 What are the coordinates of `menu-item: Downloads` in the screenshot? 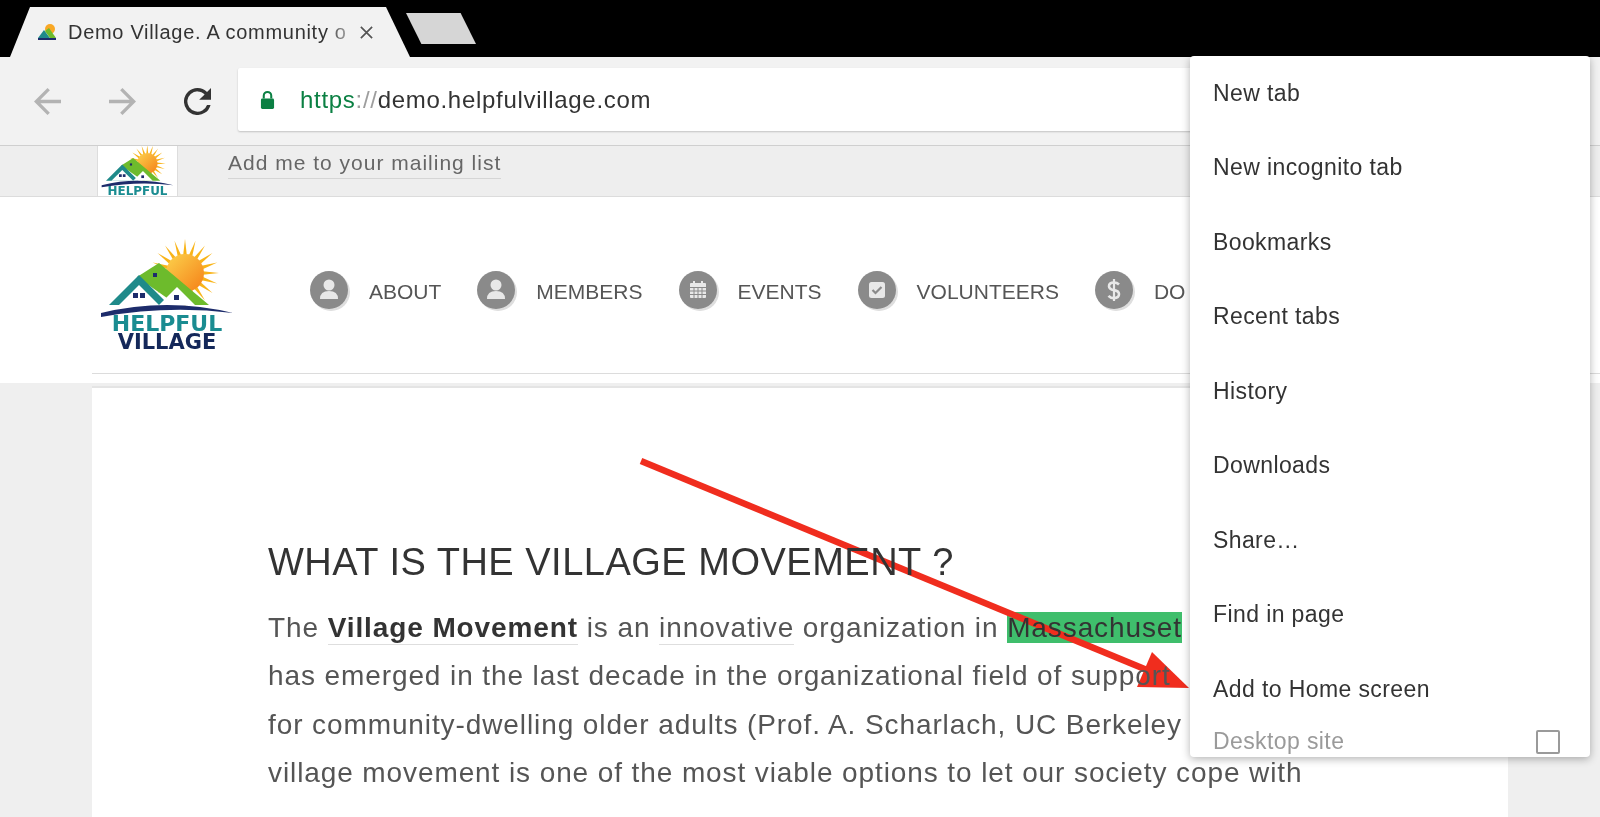 It's located at (1390, 465).